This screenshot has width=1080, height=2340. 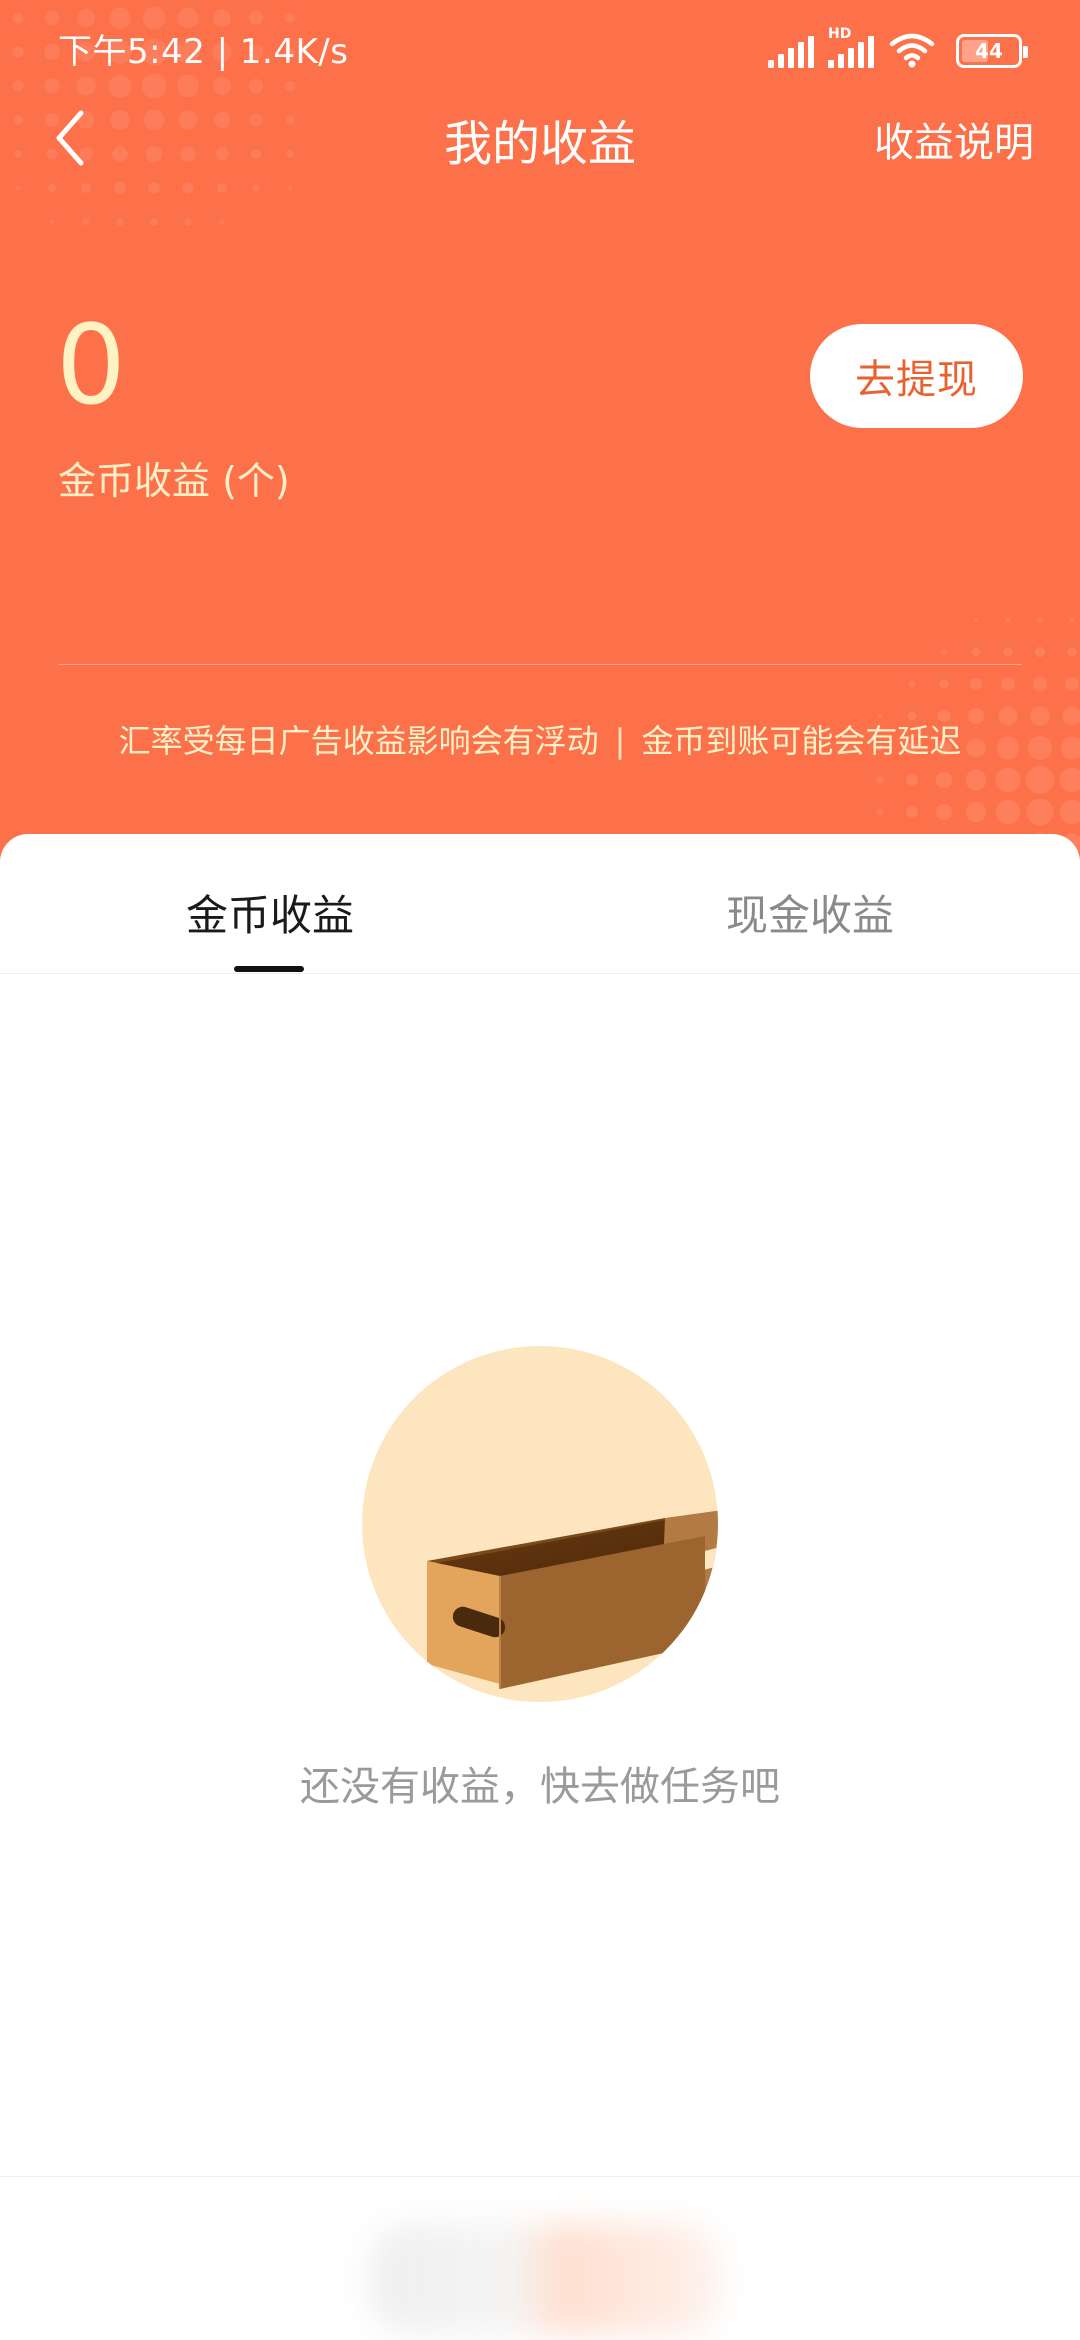 What do you see at coordinates (358, 741) in the screenshot?
I see `notice-rate: 汇率受每日广告收益影响会有浮动` at bounding box center [358, 741].